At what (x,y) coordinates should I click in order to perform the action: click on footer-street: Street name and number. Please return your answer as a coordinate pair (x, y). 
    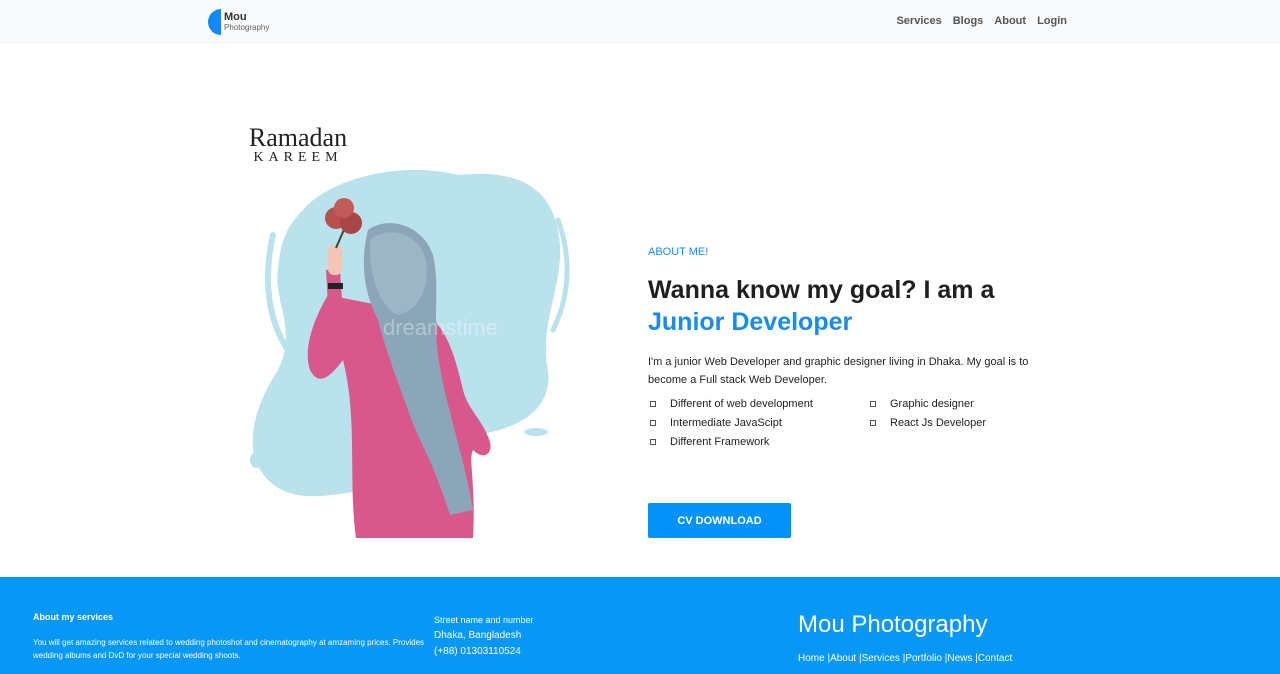
    Looking at the image, I should click on (484, 620).